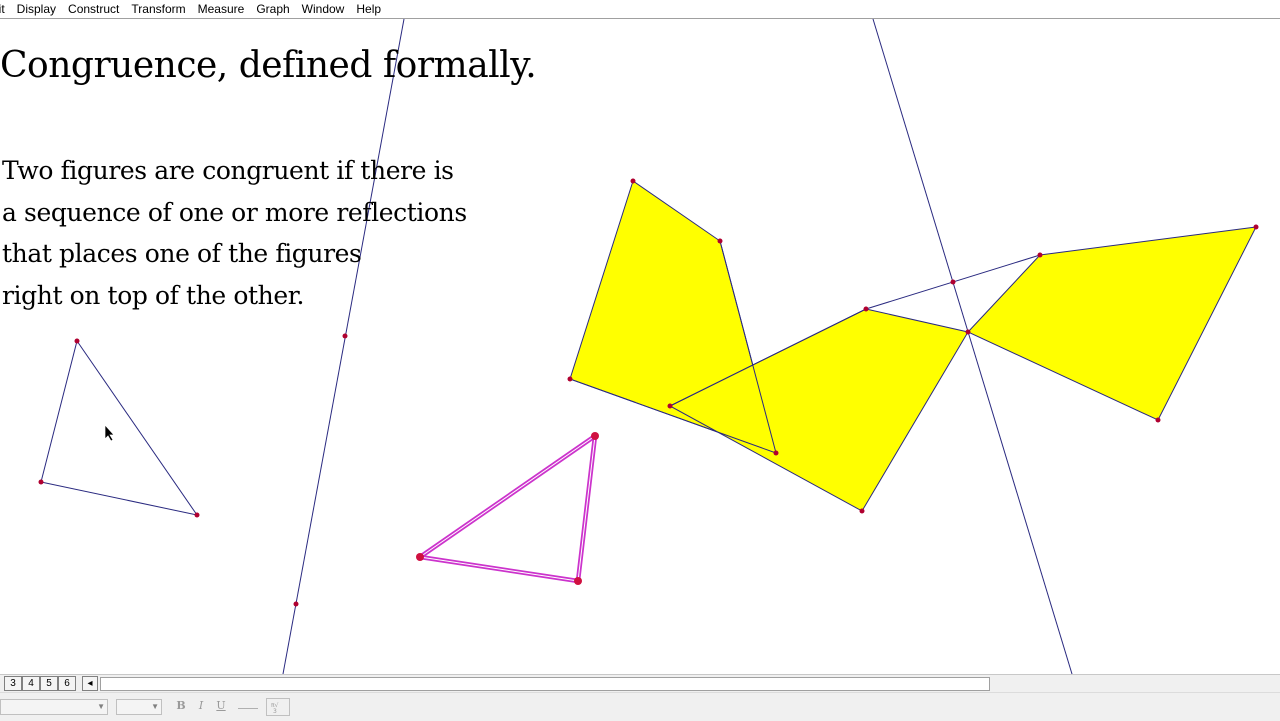 This screenshot has width=1280, height=721. Describe the element at coordinates (221, 9) in the screenshot. I see `menu-measure: Measure` at that location.